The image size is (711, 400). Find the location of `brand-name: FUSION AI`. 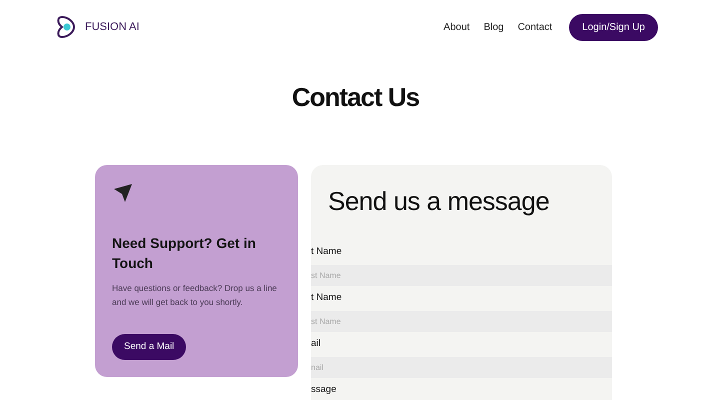

brand-name: FUSION AI is located at coordinates (112, 27).